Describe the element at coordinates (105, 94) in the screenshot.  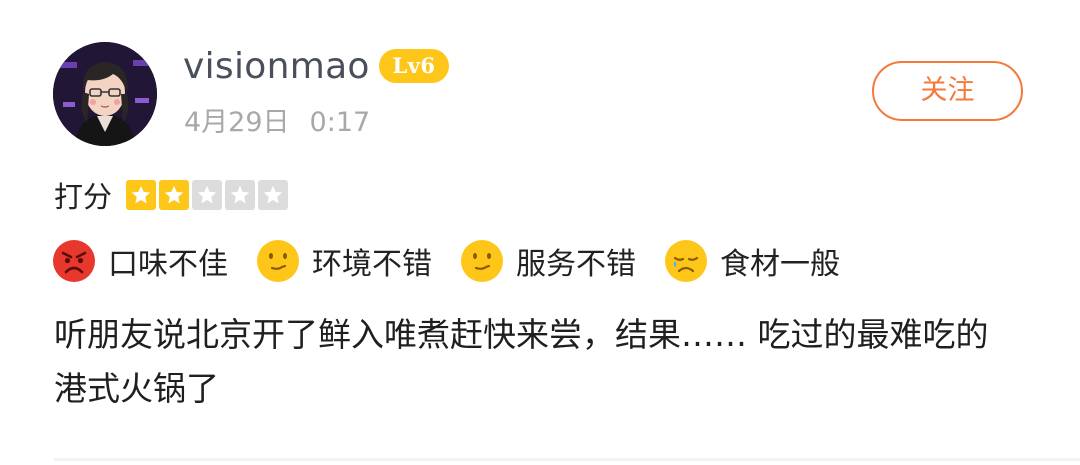
I see `avatar` at that location.